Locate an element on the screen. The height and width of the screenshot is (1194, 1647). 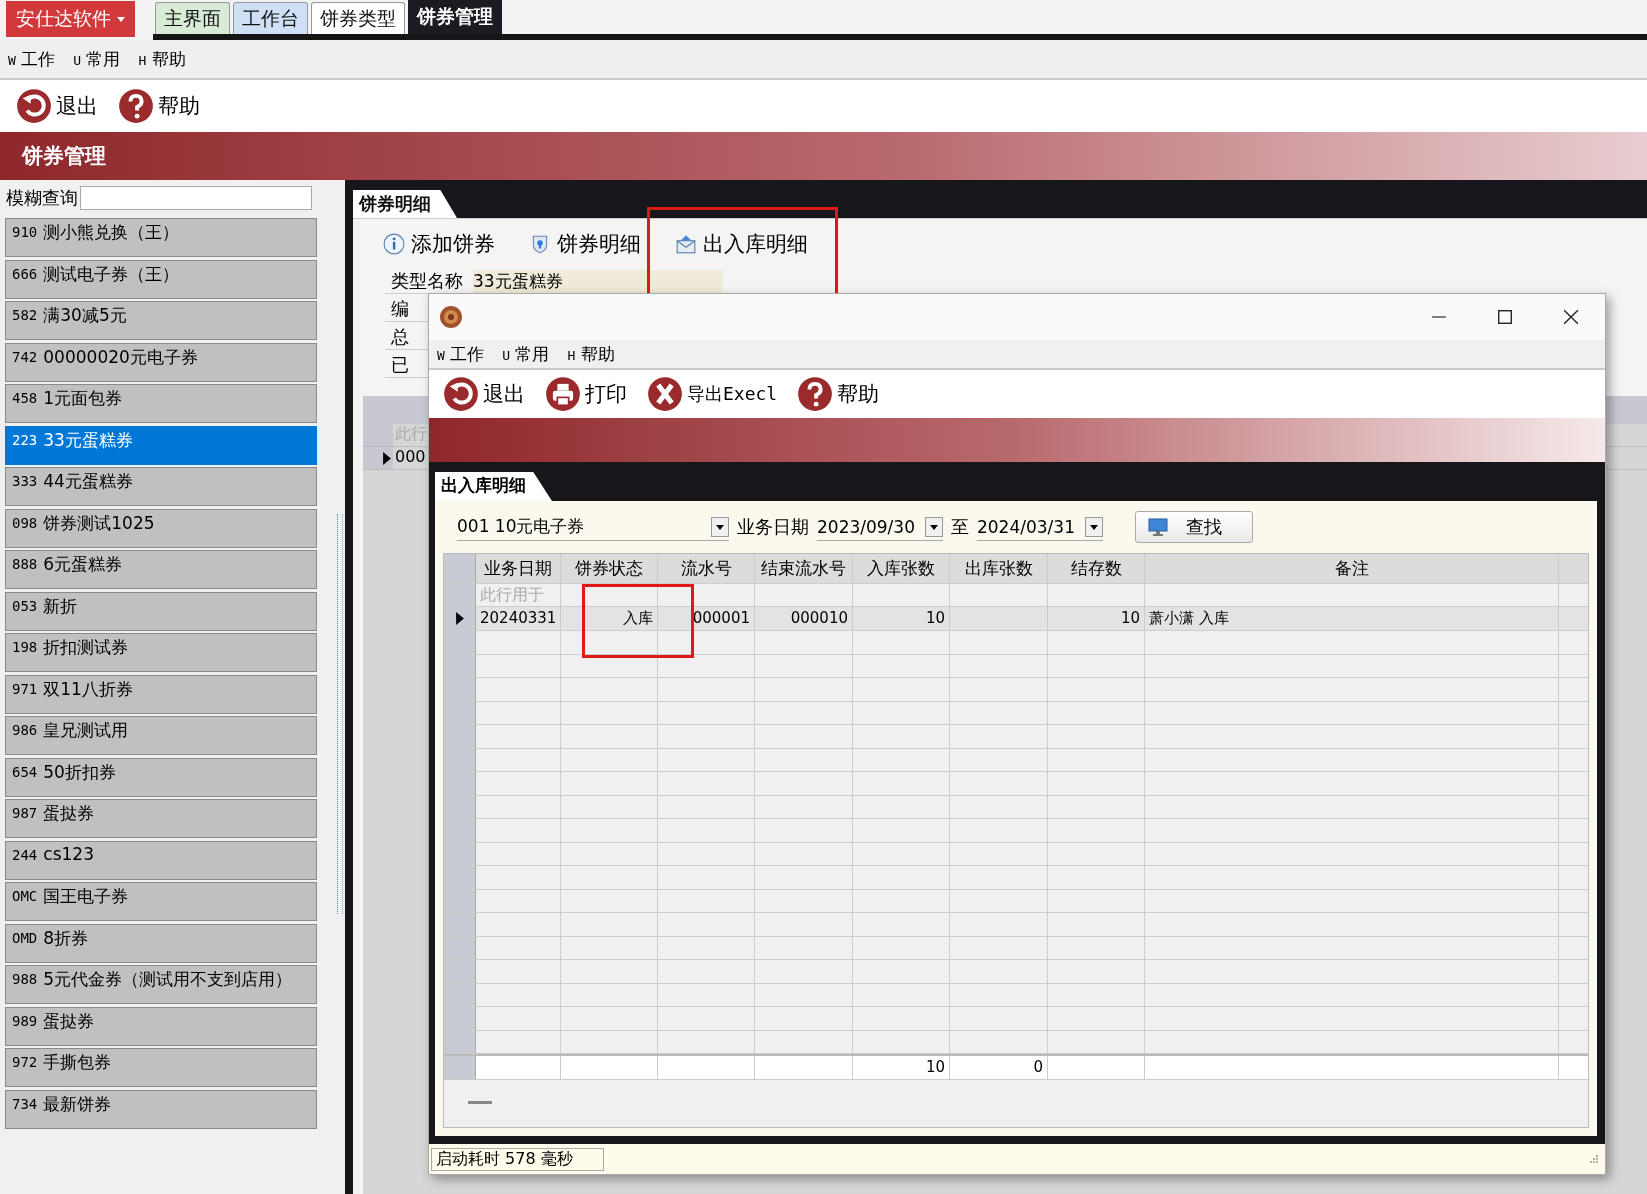
table-cell: 000010 is located at coordinates (804, 618).